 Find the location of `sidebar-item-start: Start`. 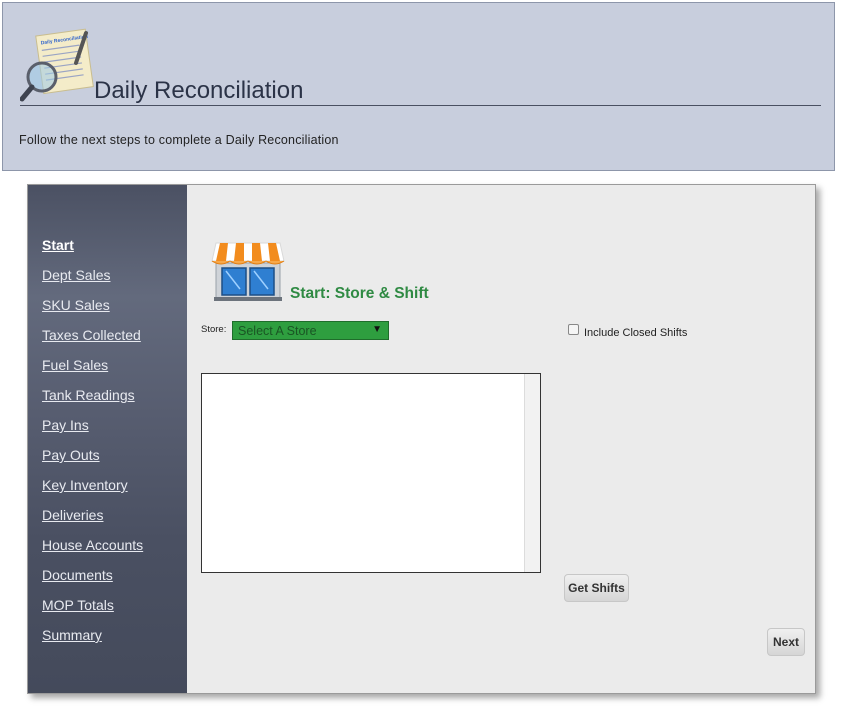

sidebar-item-start: Start is located at coordinates (58, 245).